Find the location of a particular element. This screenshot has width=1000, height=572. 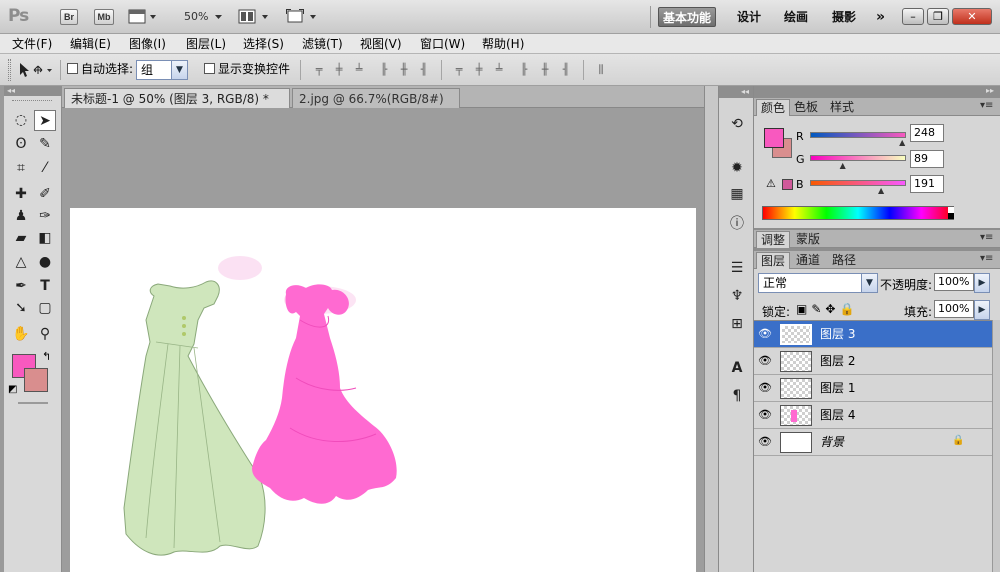

pen-tool-icon: ✒ is located at coordinates (21, 286).